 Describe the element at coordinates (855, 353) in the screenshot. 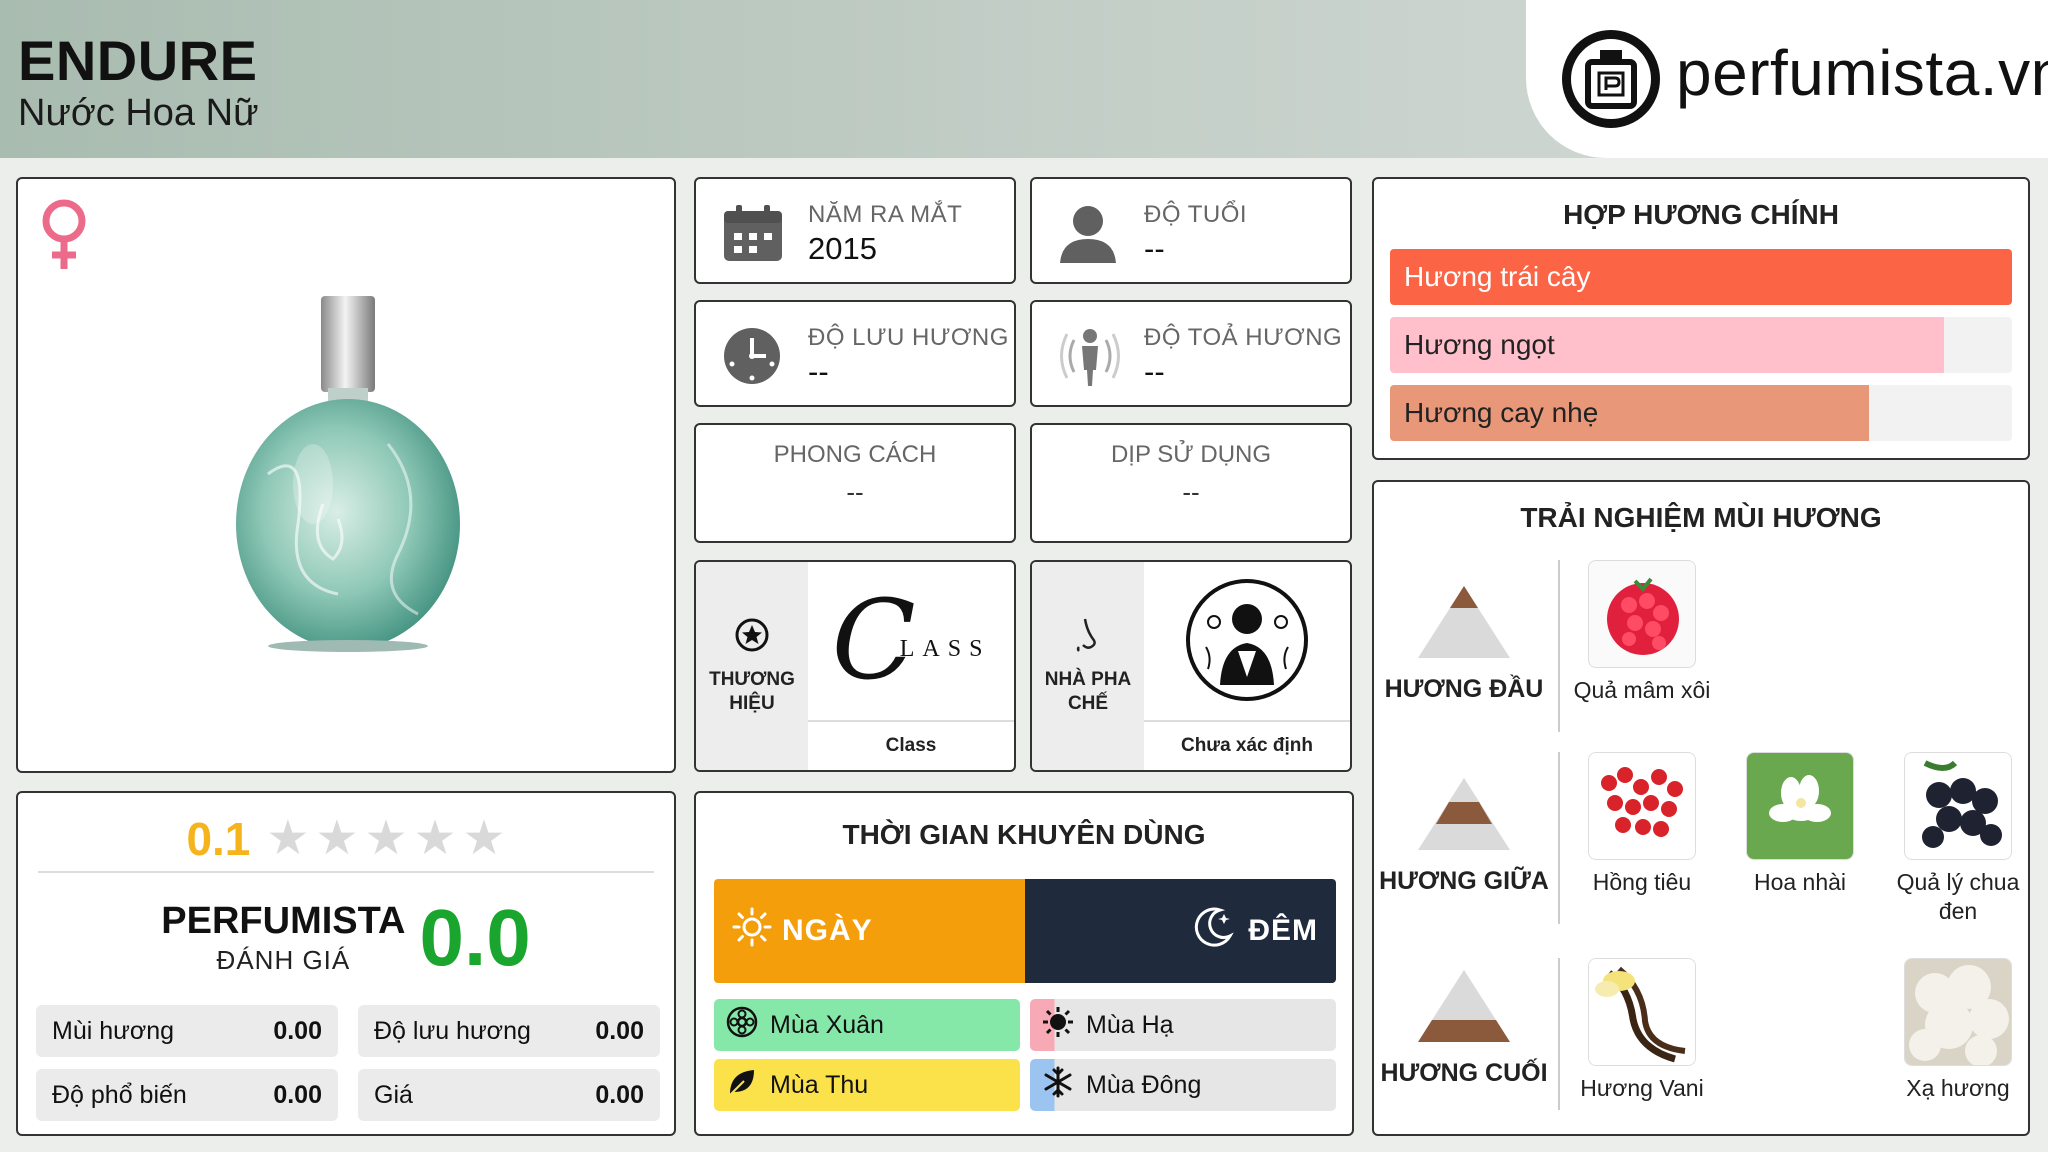

I see `longevity-card: ĐỘ LƯU HƯƠNG --` at that location.